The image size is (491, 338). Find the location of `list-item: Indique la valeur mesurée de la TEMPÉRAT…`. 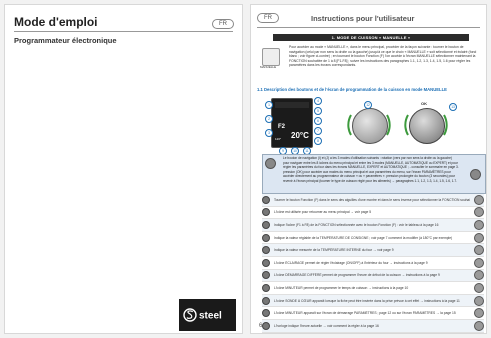

list-item: Indique la valeur mesurée de la TEMPÉRAT… is located at coordinates (373, 250).